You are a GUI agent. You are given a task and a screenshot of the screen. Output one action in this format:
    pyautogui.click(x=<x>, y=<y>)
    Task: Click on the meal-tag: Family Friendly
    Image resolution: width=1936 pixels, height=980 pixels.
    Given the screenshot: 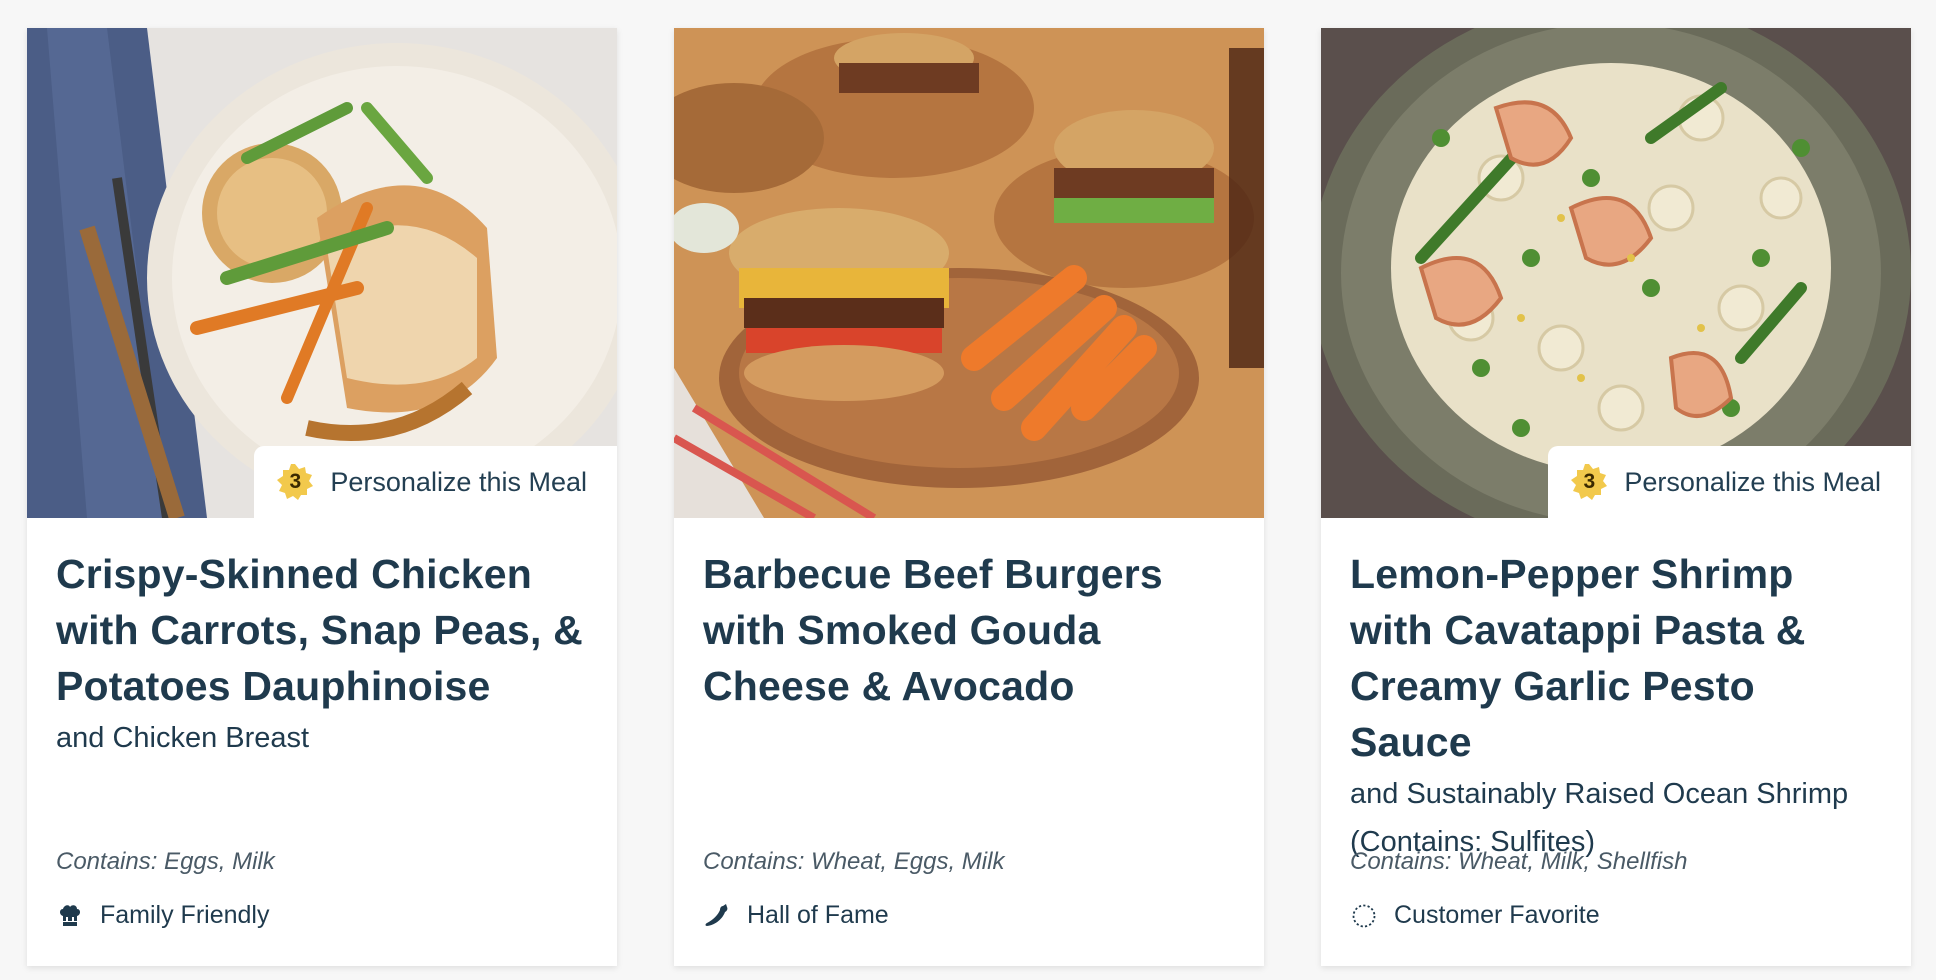 What is the action you would take?
    pyautogui.click(x=162, y=915)
    